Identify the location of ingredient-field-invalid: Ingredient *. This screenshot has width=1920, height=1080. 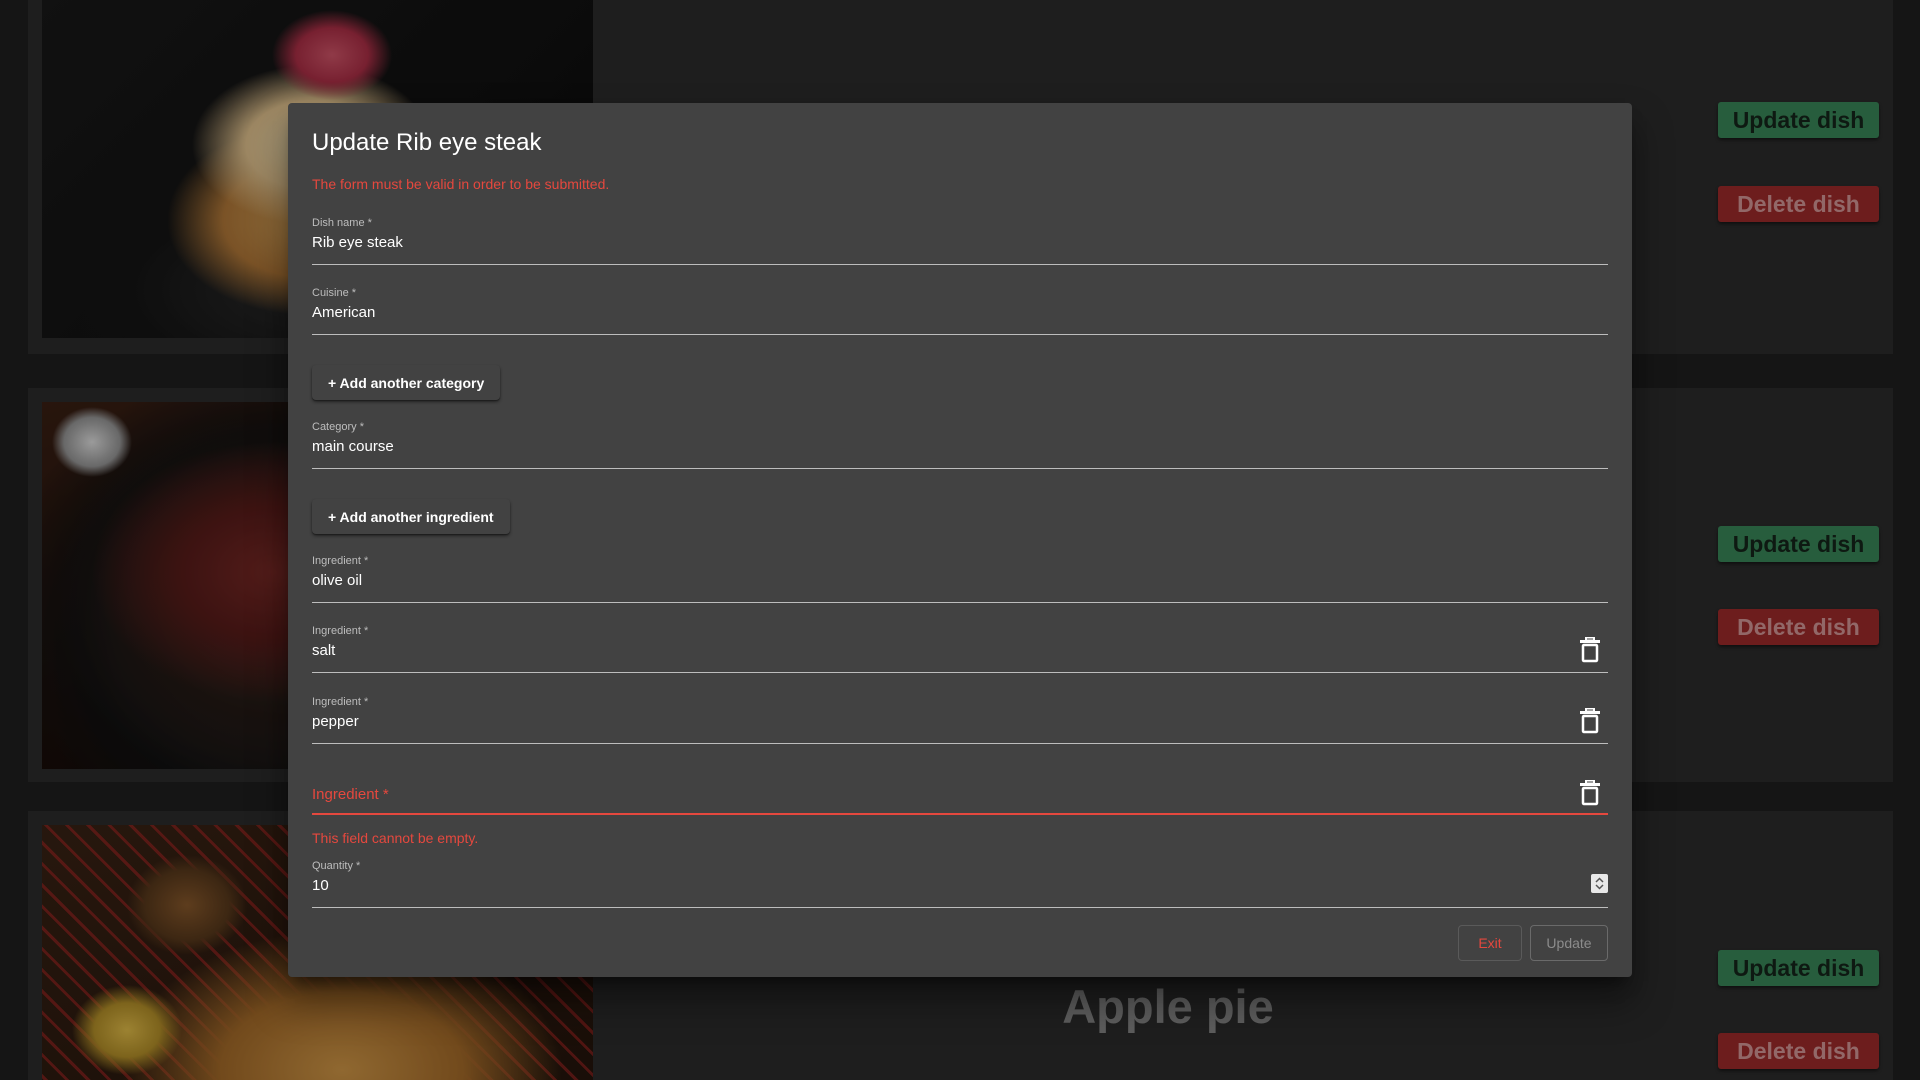
(960, 790).